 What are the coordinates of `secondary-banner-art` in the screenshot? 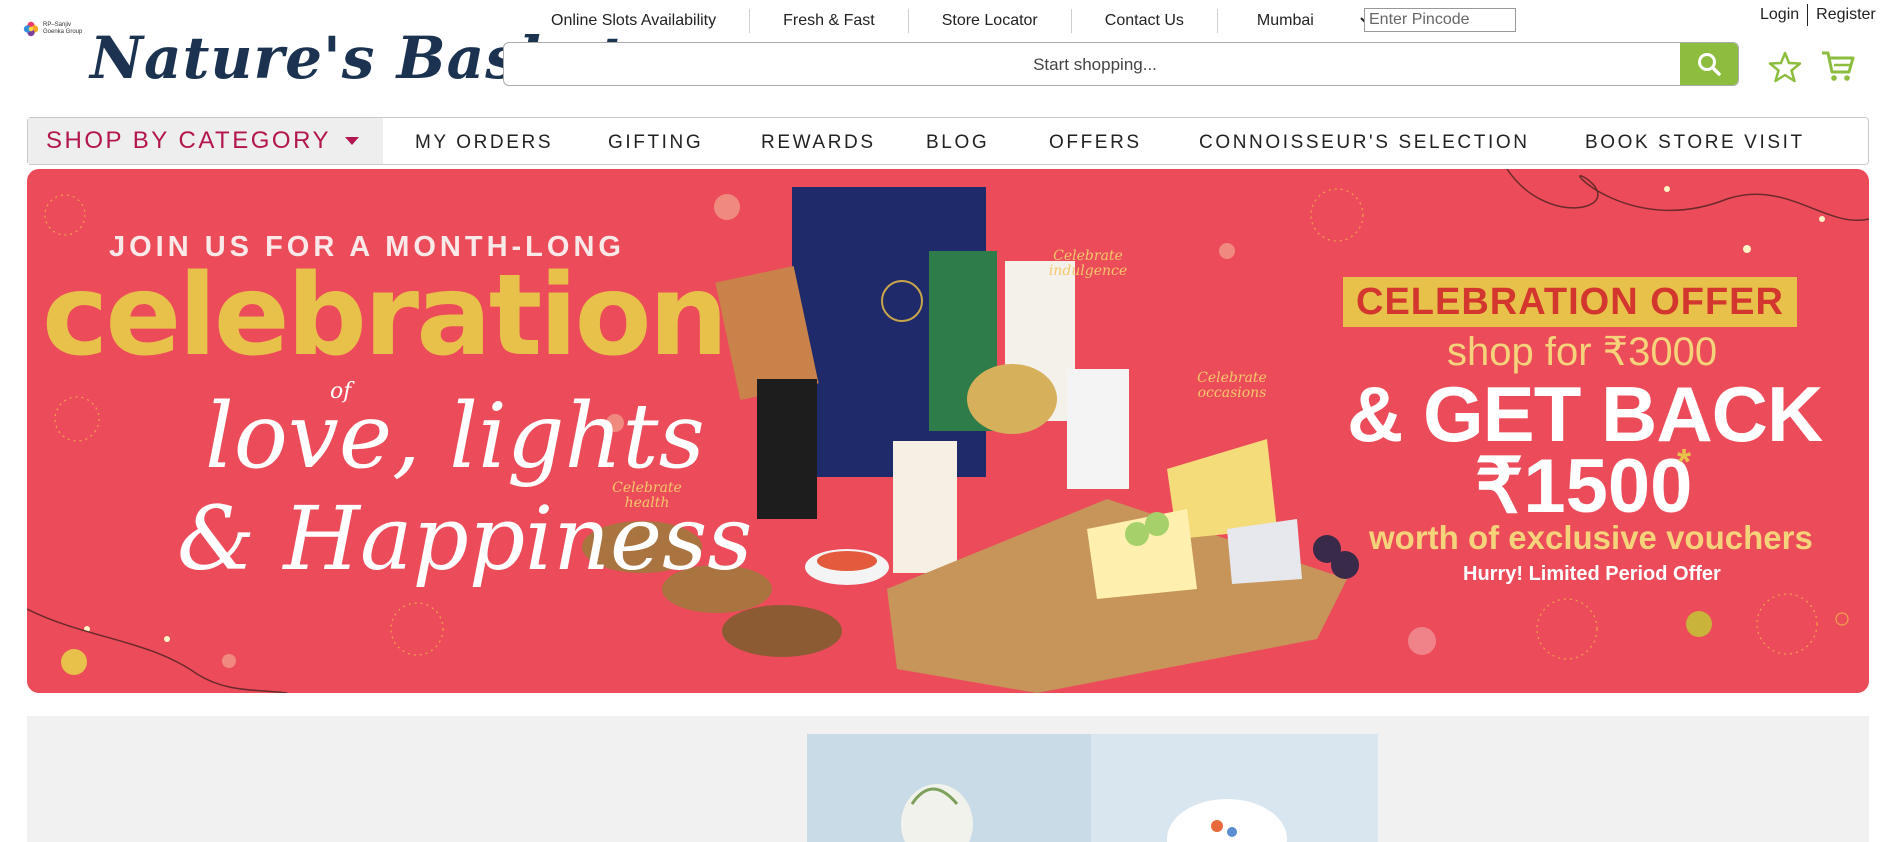 It's located at (1094, 813).